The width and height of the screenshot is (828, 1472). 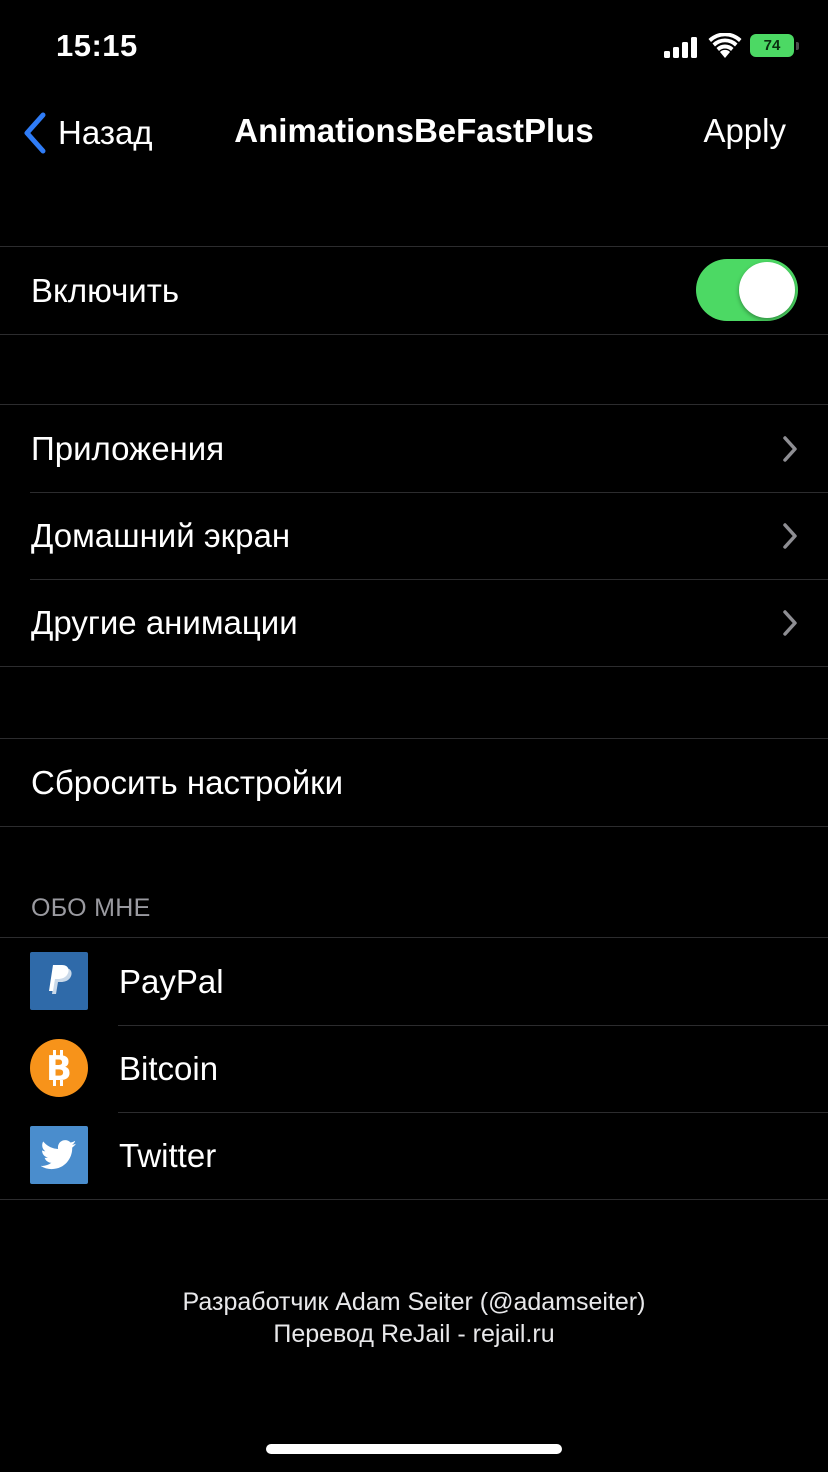 I want to click on menu-item-home-screen: Домашний экран, so click(x=414, y=535).